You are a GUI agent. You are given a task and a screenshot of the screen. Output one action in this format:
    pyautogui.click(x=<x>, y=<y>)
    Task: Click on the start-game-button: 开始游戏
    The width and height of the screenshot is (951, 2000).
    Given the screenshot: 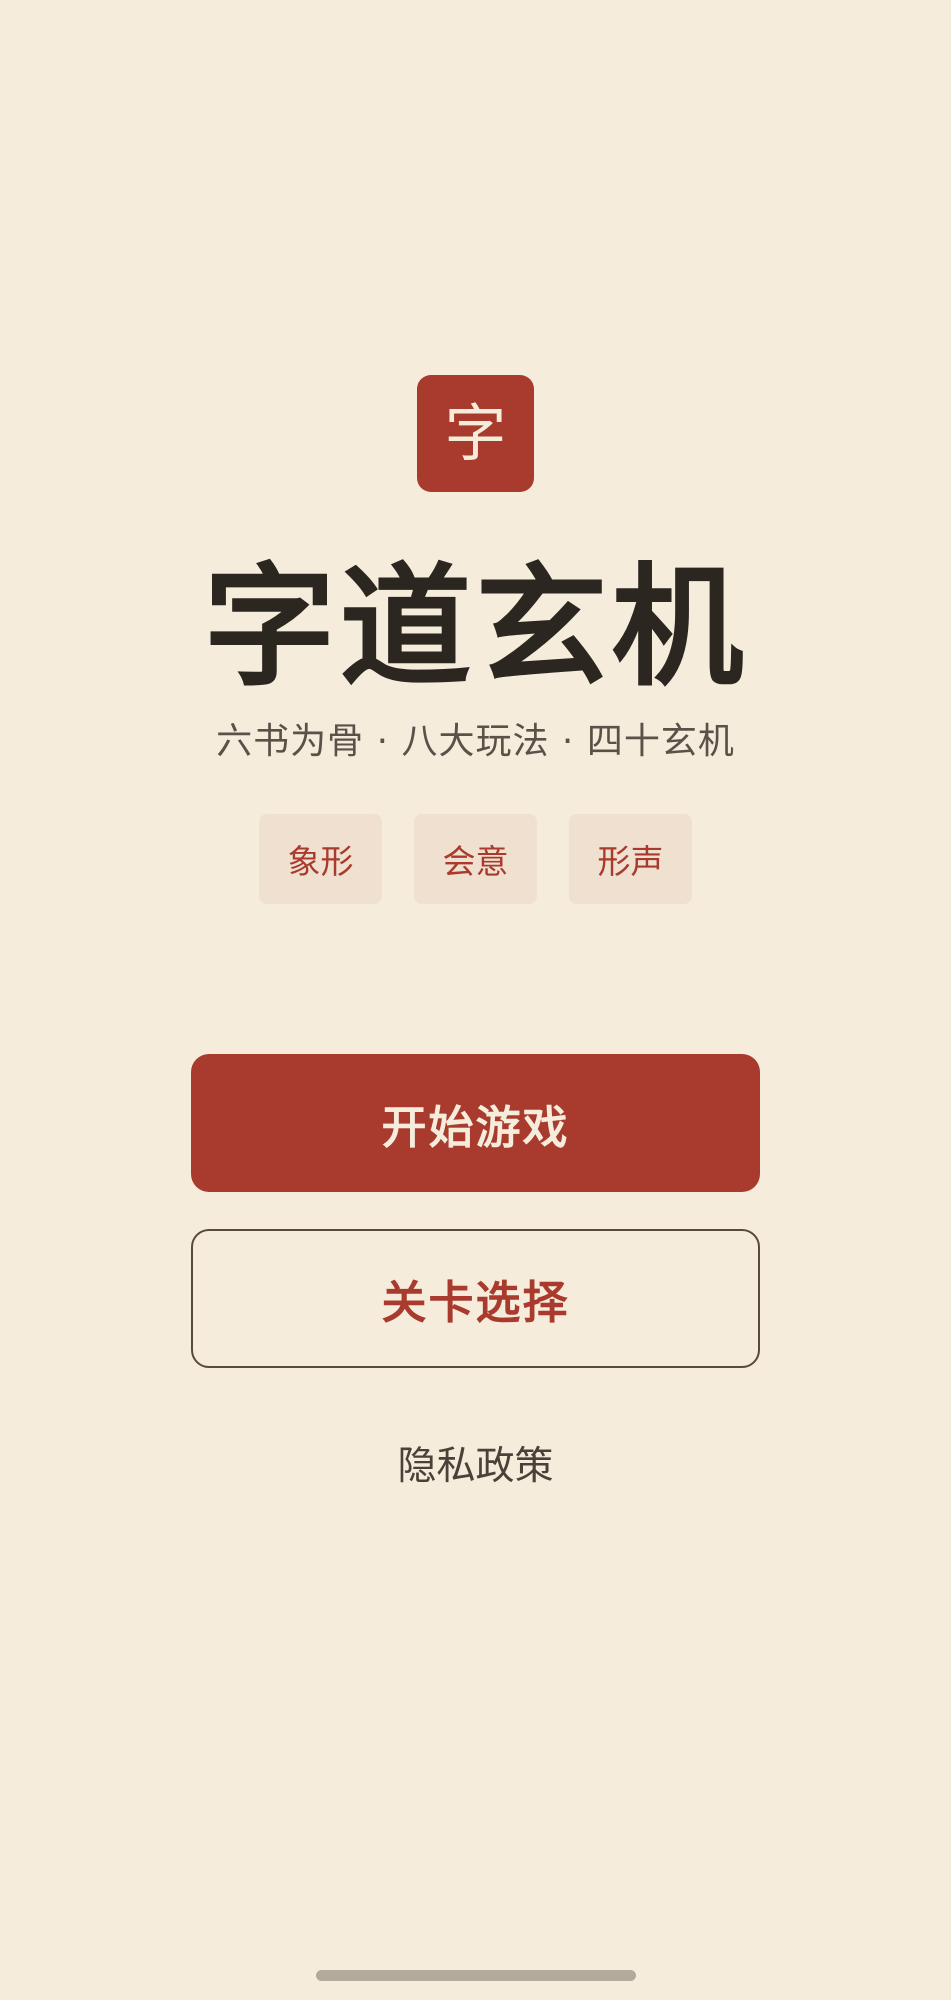 What is the action you would take?
    pyautogui.click(x=475, y=1123)
    